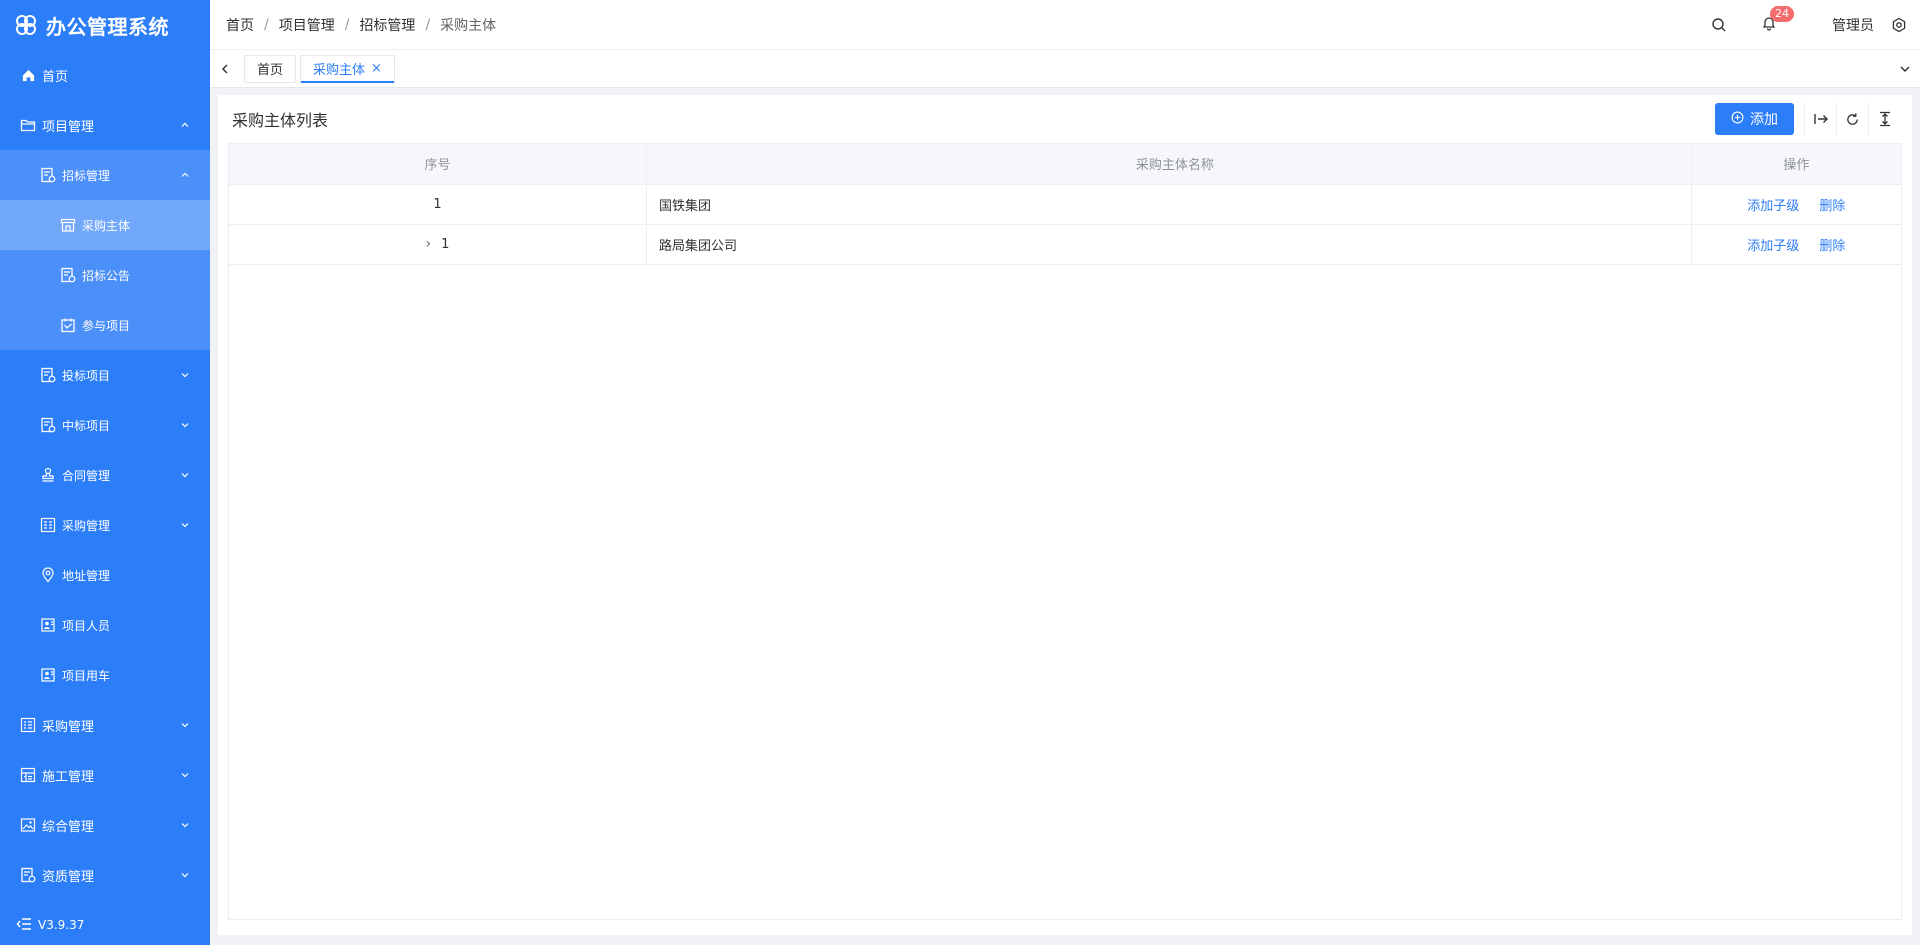  I want to click on sidebar-item-label: 资质管理, so click(68, 877).